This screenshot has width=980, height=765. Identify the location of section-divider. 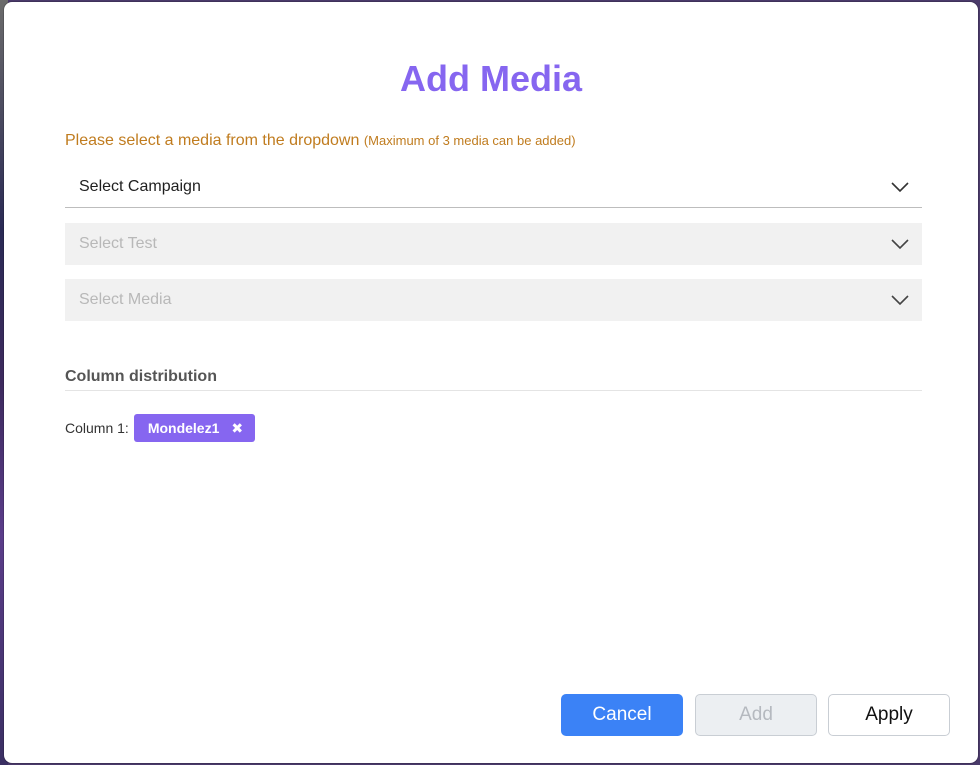
(493, 390).